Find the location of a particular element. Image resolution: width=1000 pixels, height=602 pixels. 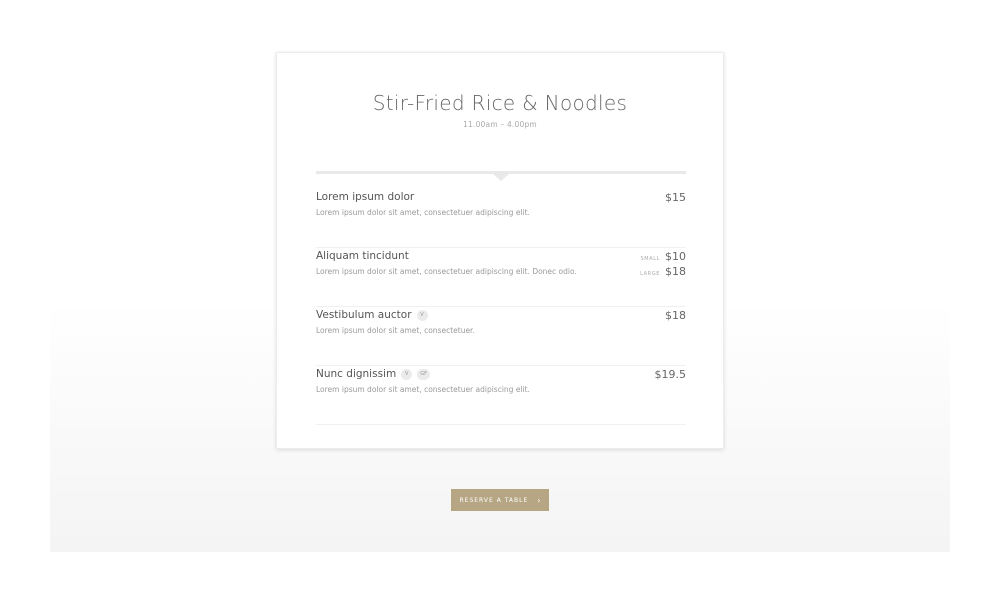

menu-item-name: Nunc dignissim V GF is located at coordinates (373, 374).